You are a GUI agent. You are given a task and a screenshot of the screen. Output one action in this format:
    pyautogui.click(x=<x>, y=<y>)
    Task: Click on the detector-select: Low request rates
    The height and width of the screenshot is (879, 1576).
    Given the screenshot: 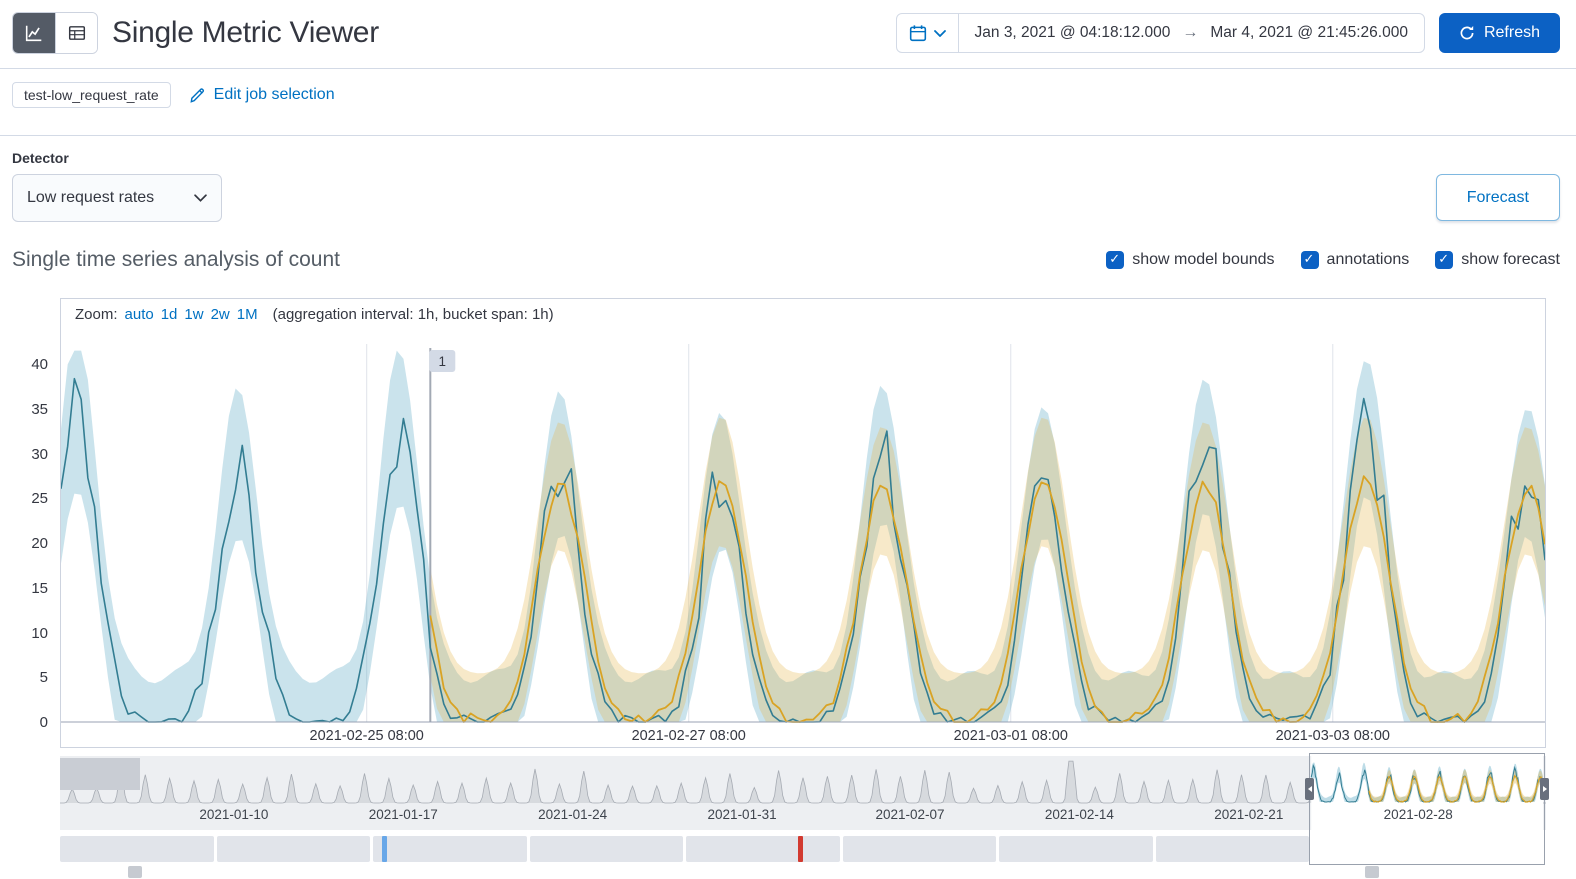 What is the action you would take?
    pyautogui.click(x=117, y=198)
    